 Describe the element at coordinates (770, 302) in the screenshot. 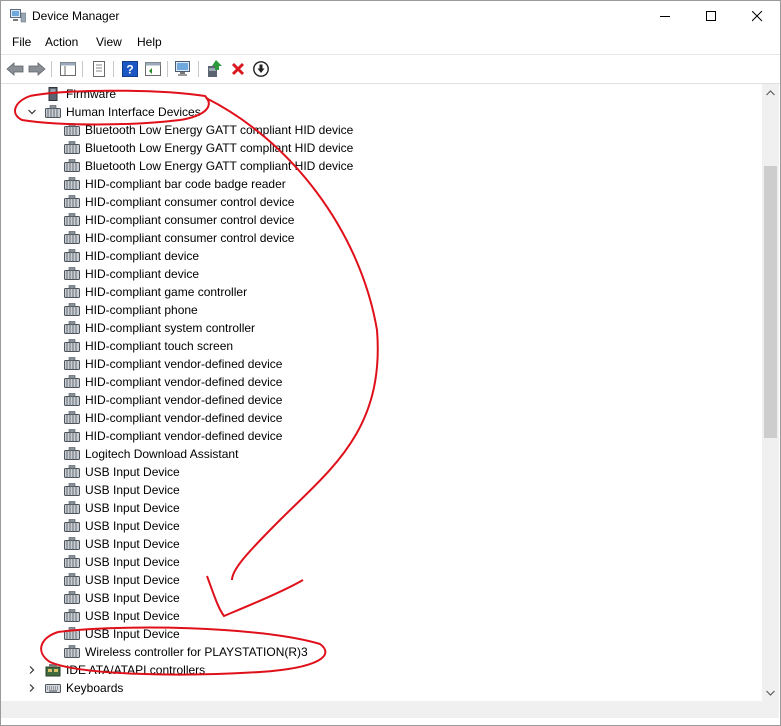

I see `vertical-scroll-thumb` at that location.